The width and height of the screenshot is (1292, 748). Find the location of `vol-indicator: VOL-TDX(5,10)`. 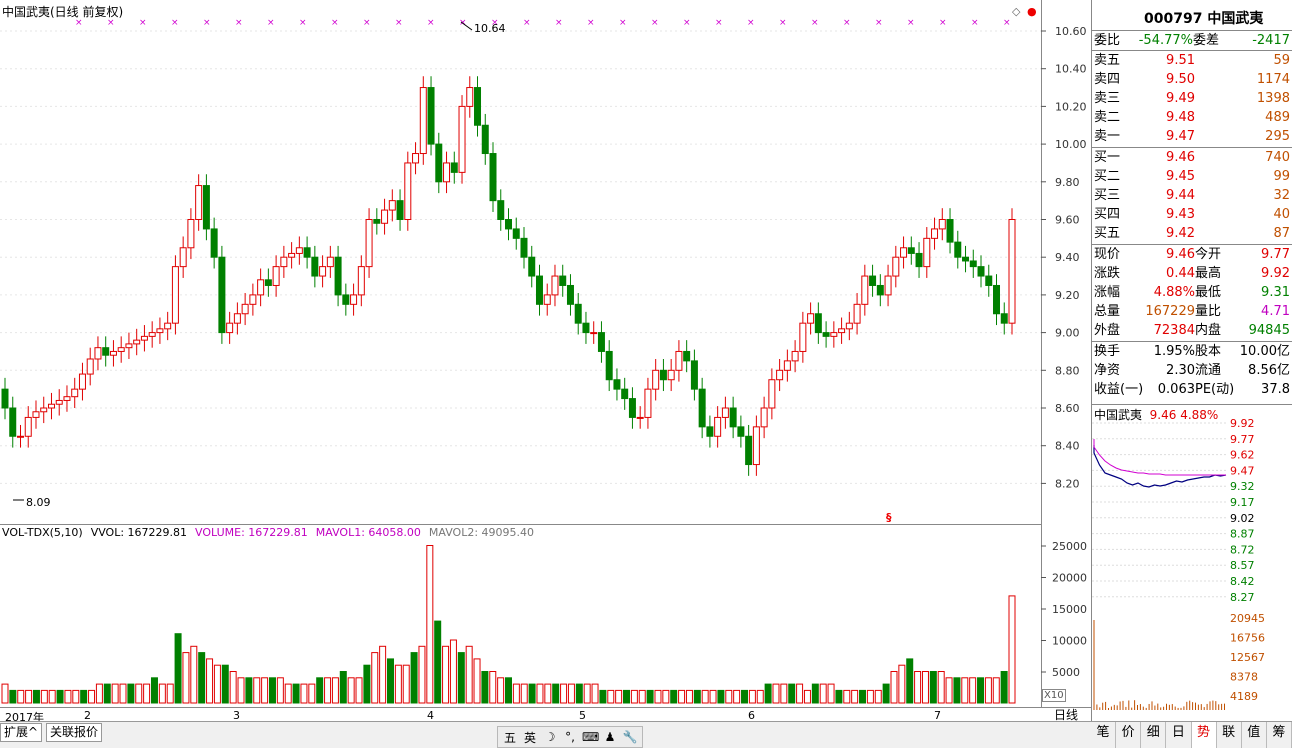

vol-indicator: VOL-TDX(5,10) is located at coordinates (42, 532).